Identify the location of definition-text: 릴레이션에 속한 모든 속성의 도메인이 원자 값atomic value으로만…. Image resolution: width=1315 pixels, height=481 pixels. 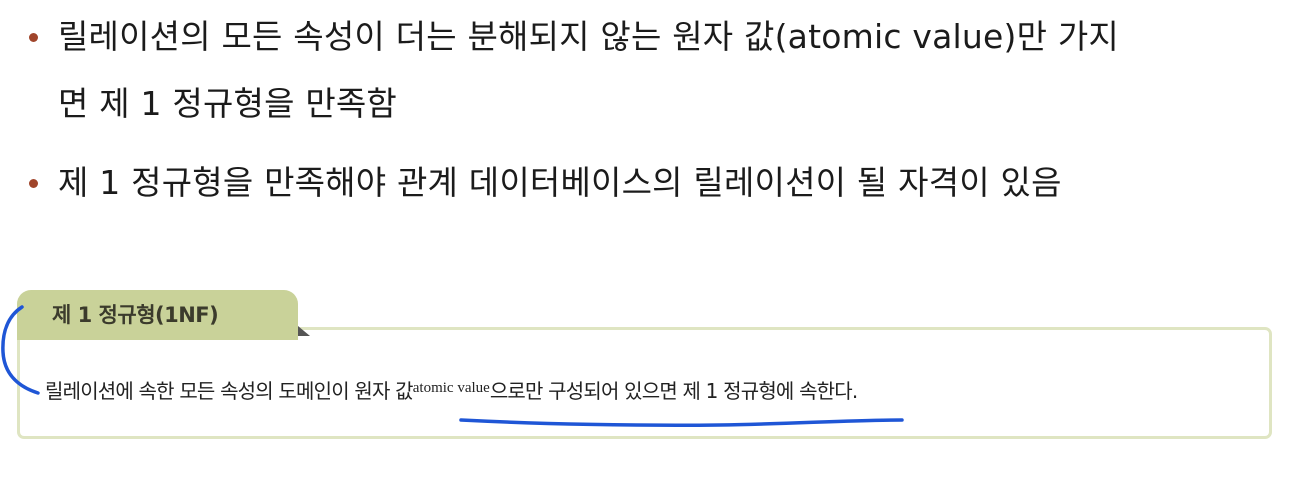
(451, 392).